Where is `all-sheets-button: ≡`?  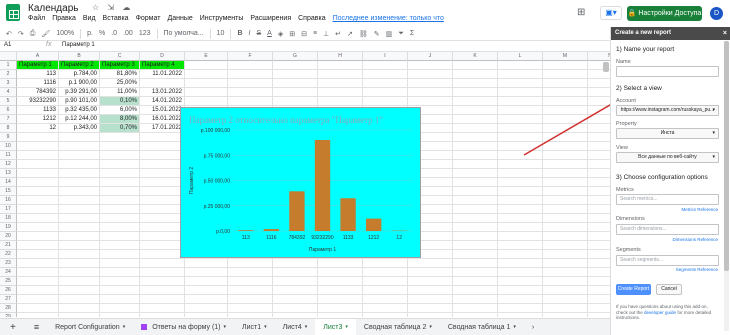 all-sheets-button: ≡ is located at coordinates (36, 327).